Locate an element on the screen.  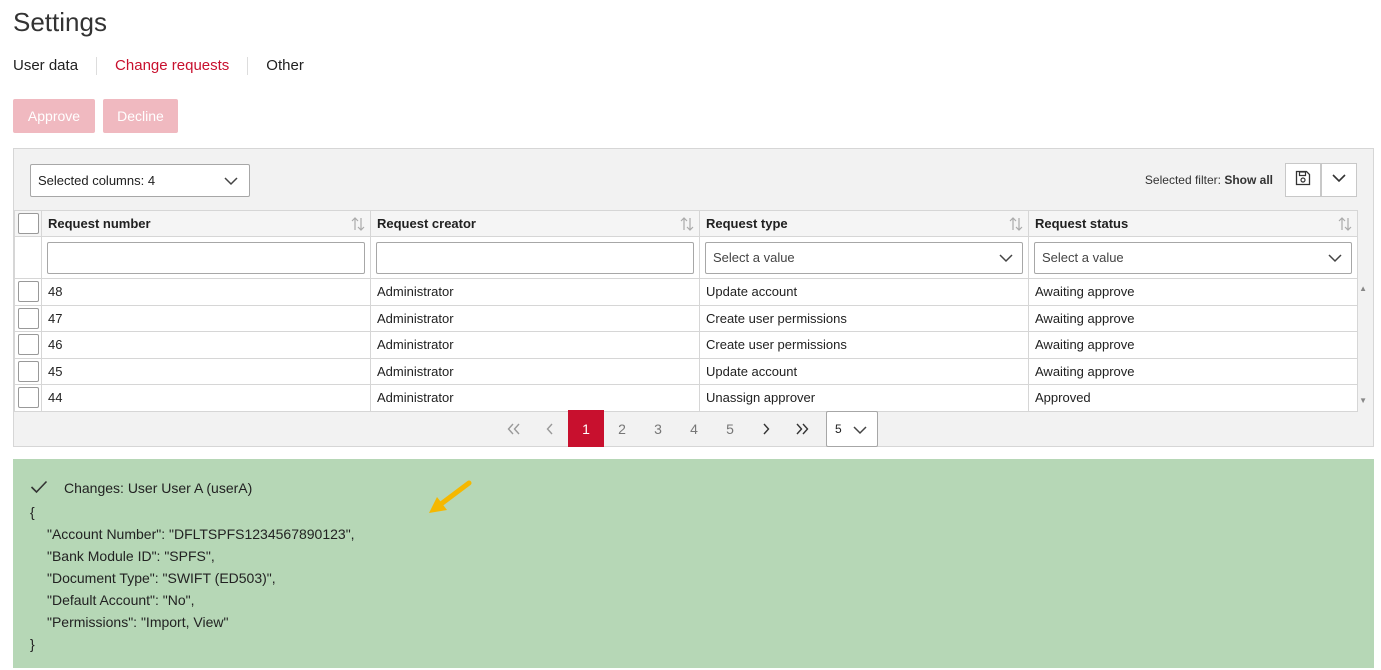
column-header-request-status: Request status is located at coordinates (1193, 223).